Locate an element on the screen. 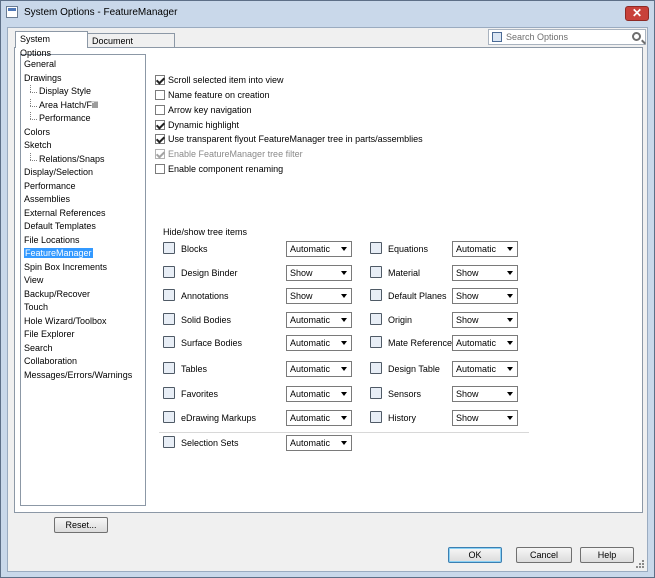 This screenshot has width=655, height=578. tree-item: Search is located at coordinates (83, 349).